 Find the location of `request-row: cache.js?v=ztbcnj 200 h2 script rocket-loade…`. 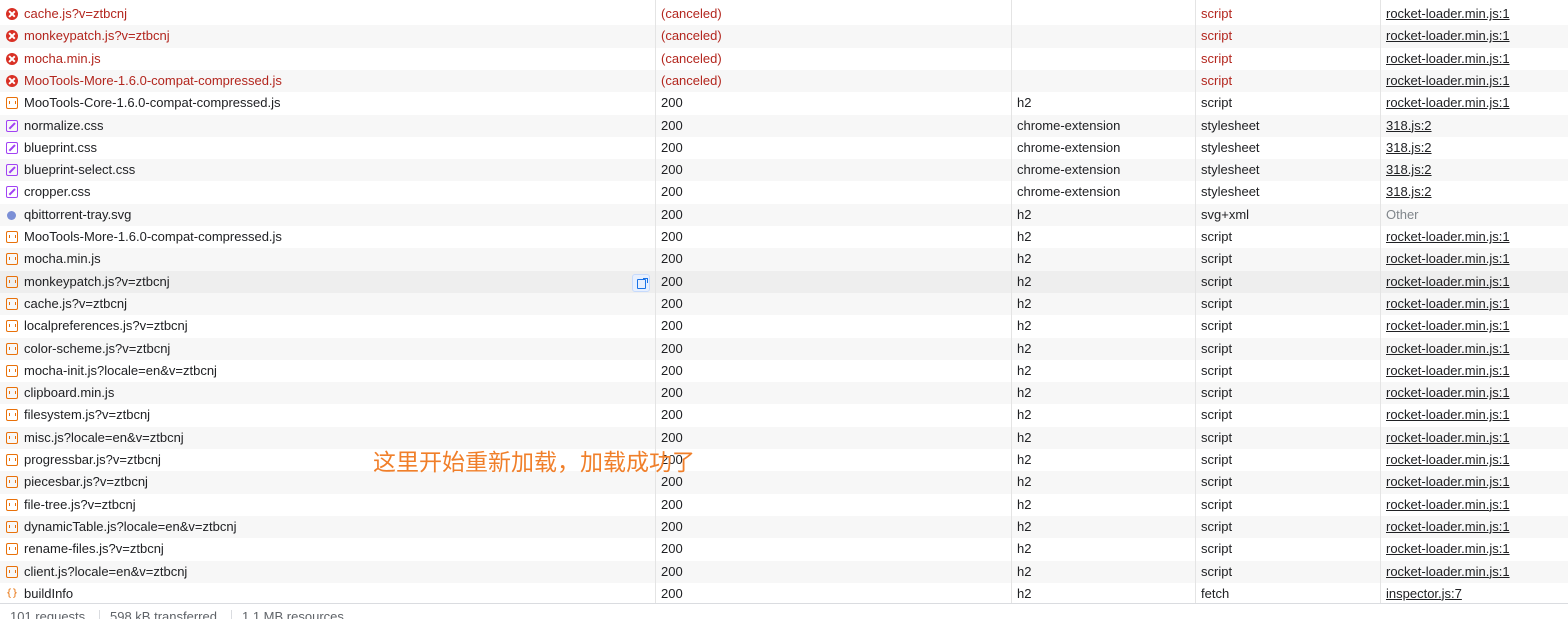

request-row: cache.js?v=ztbcnj 200 h2 script rocket-loade… is located at coordinates (784, 304).